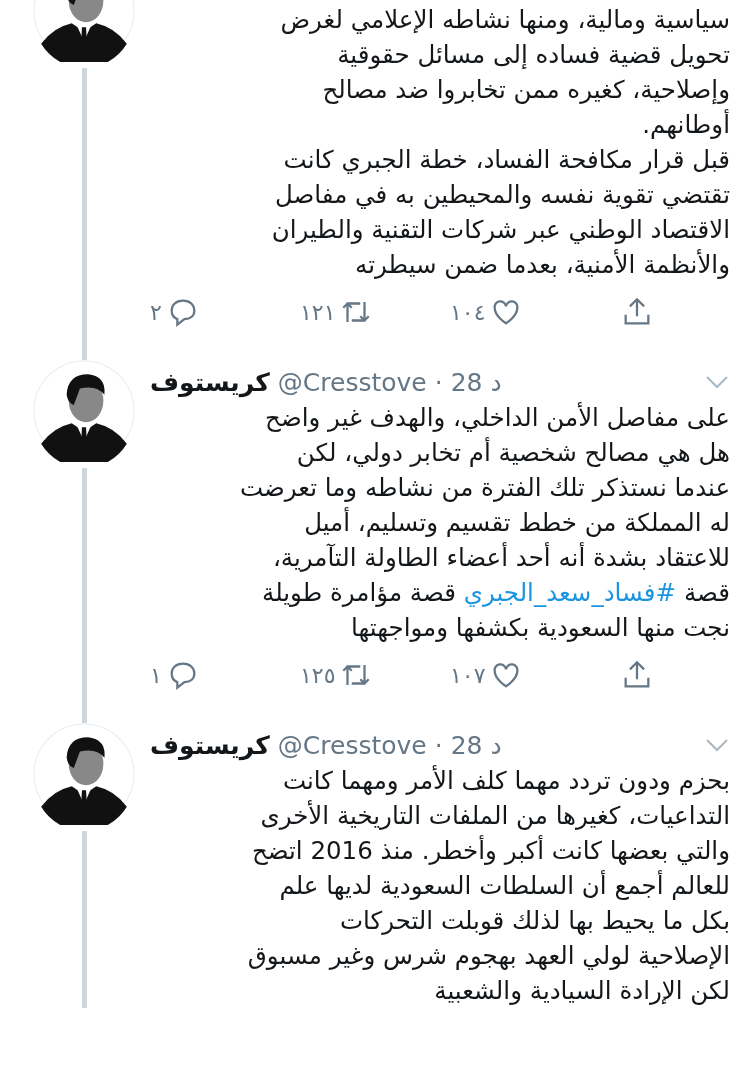  Describe the element at coordinates (318, 675) in the screenshot. I see `retweet-count: ١٢٥` at that location.